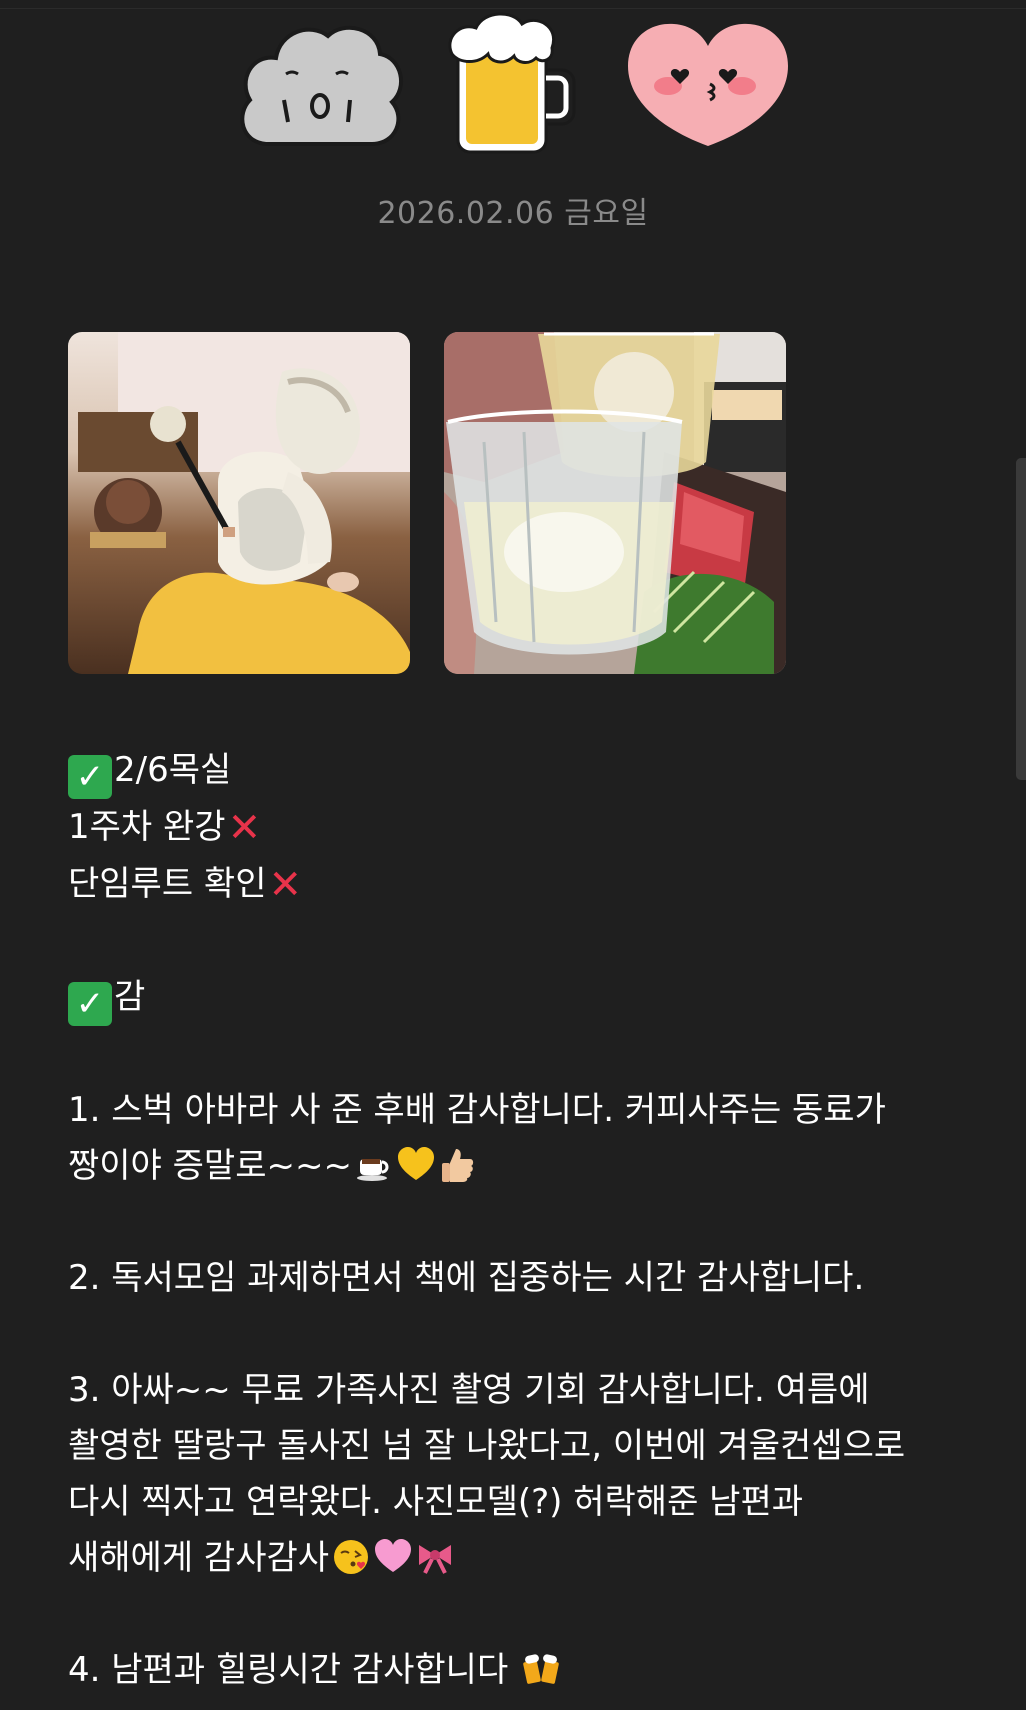  Describe the element at coordinates (518, 1670) in the screenshot. I see `gratitude-4: 4. 남편과 힐링시간 감사합니다` at that location.